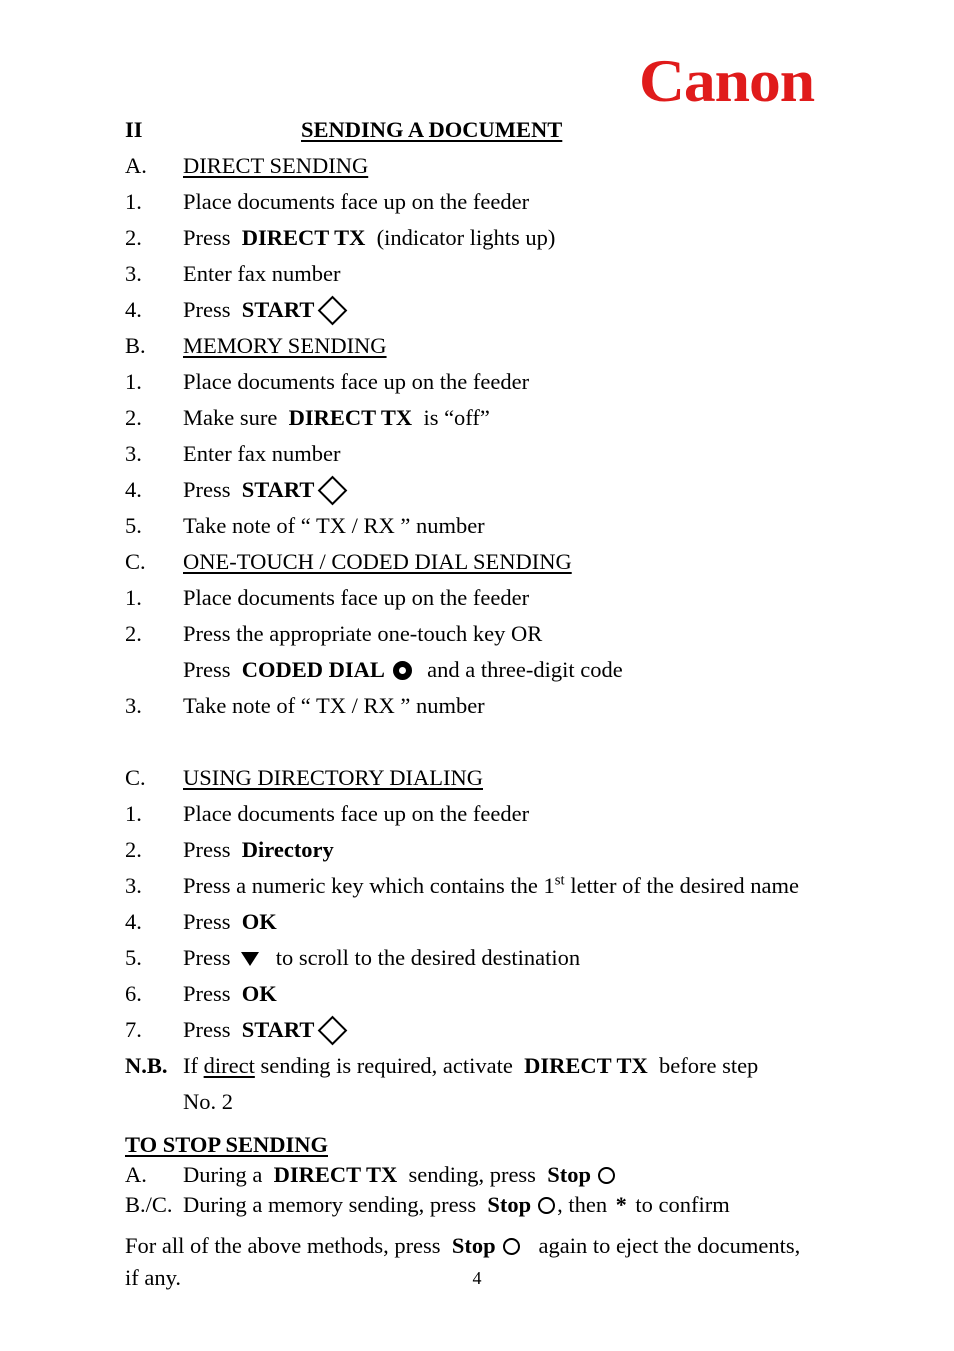  What do you see at coordinates (466, 237) in the screenshot?
I see `step-text-post: (indicator lights up)` at bounding box center [466, 237].